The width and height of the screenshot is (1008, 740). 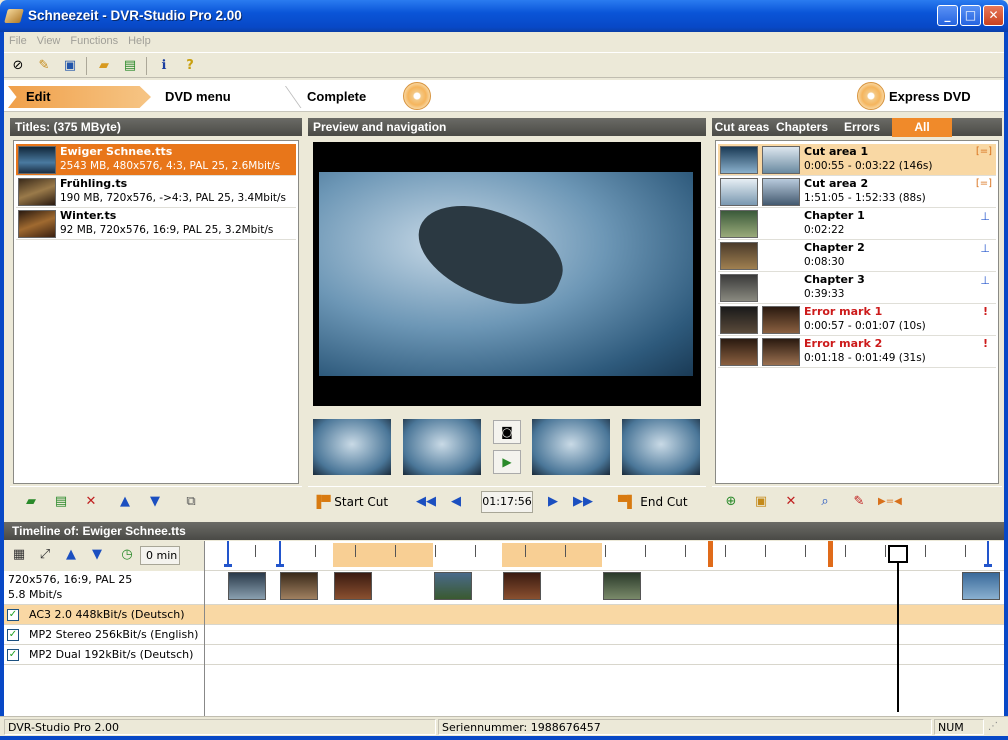 What do you see at coordinates (336, 97) in the screenshot?
I see `step-complete: Complete` at bounding box center [336, 97].